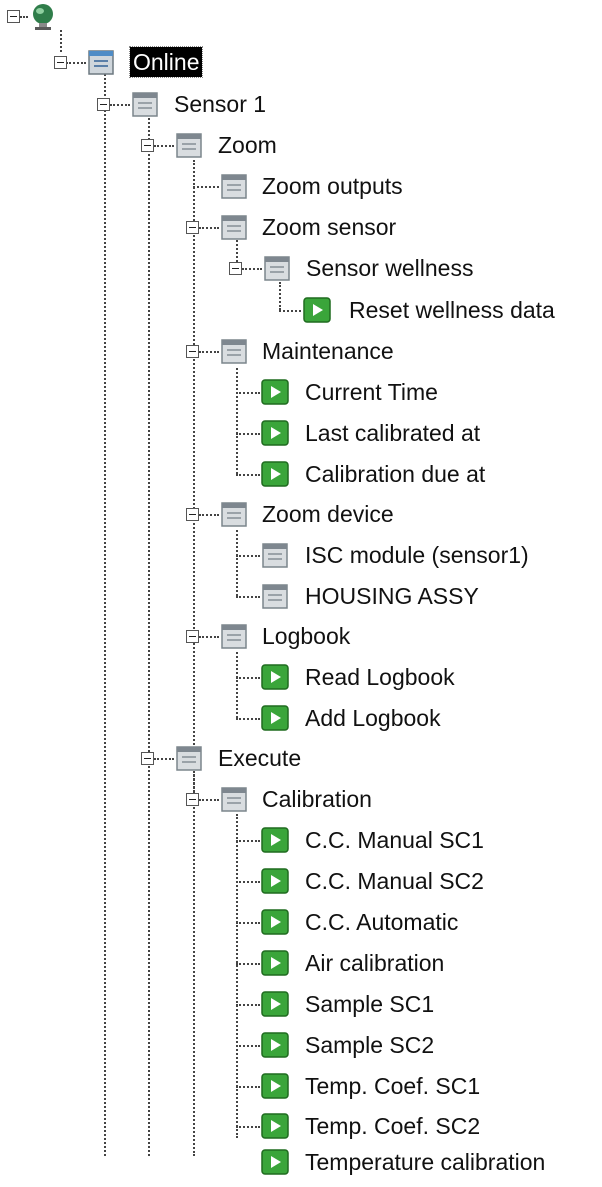  I want to click on tree-node-cc-manual-sc2: C.C. Manual SC2, so click(394, 881).